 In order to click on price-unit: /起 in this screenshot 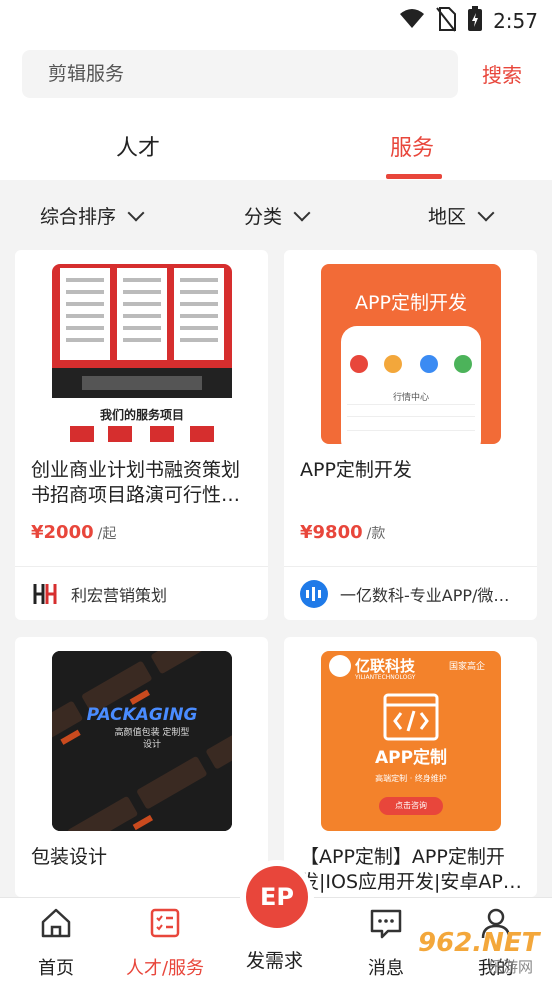, I will do `click(107, 534)`.